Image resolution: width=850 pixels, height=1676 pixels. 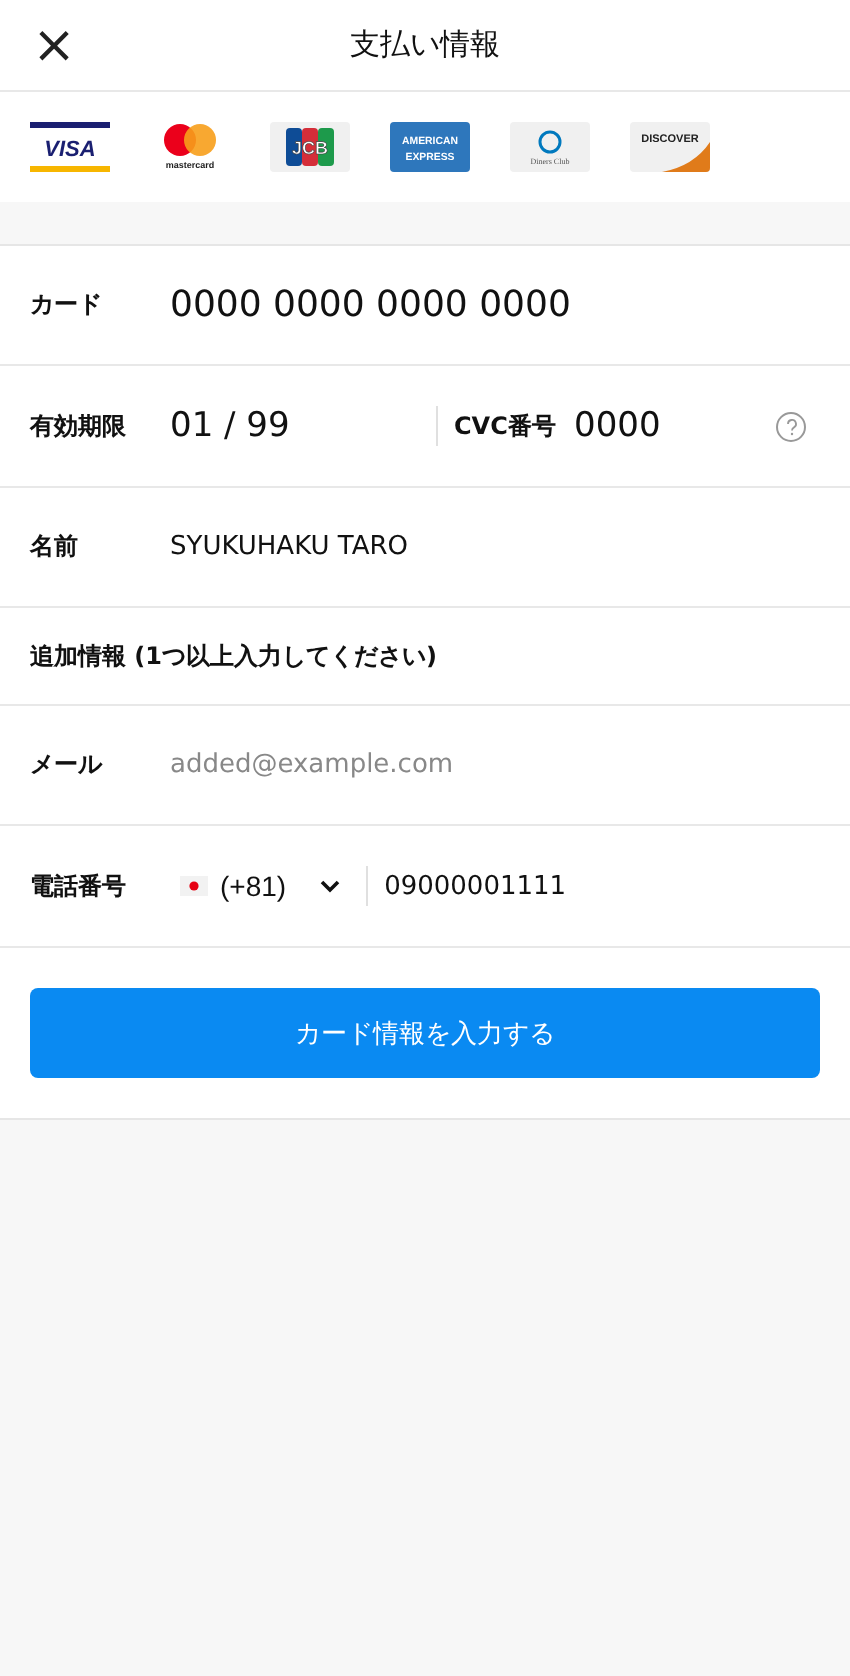 What do you see at coordinates (233, 656) in the screenshot?
I see `section-heading: 追加情報 (1つ以上入力してください)` at bounding box center [233, 656].